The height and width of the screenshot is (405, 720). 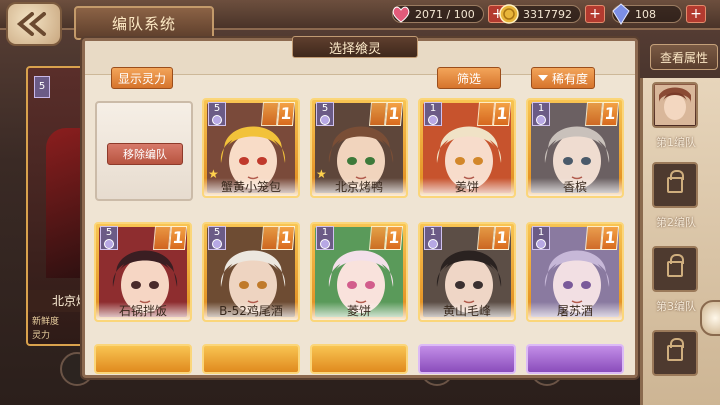 I want to click on filter-button: 筛选, so click(x=469, y=78).